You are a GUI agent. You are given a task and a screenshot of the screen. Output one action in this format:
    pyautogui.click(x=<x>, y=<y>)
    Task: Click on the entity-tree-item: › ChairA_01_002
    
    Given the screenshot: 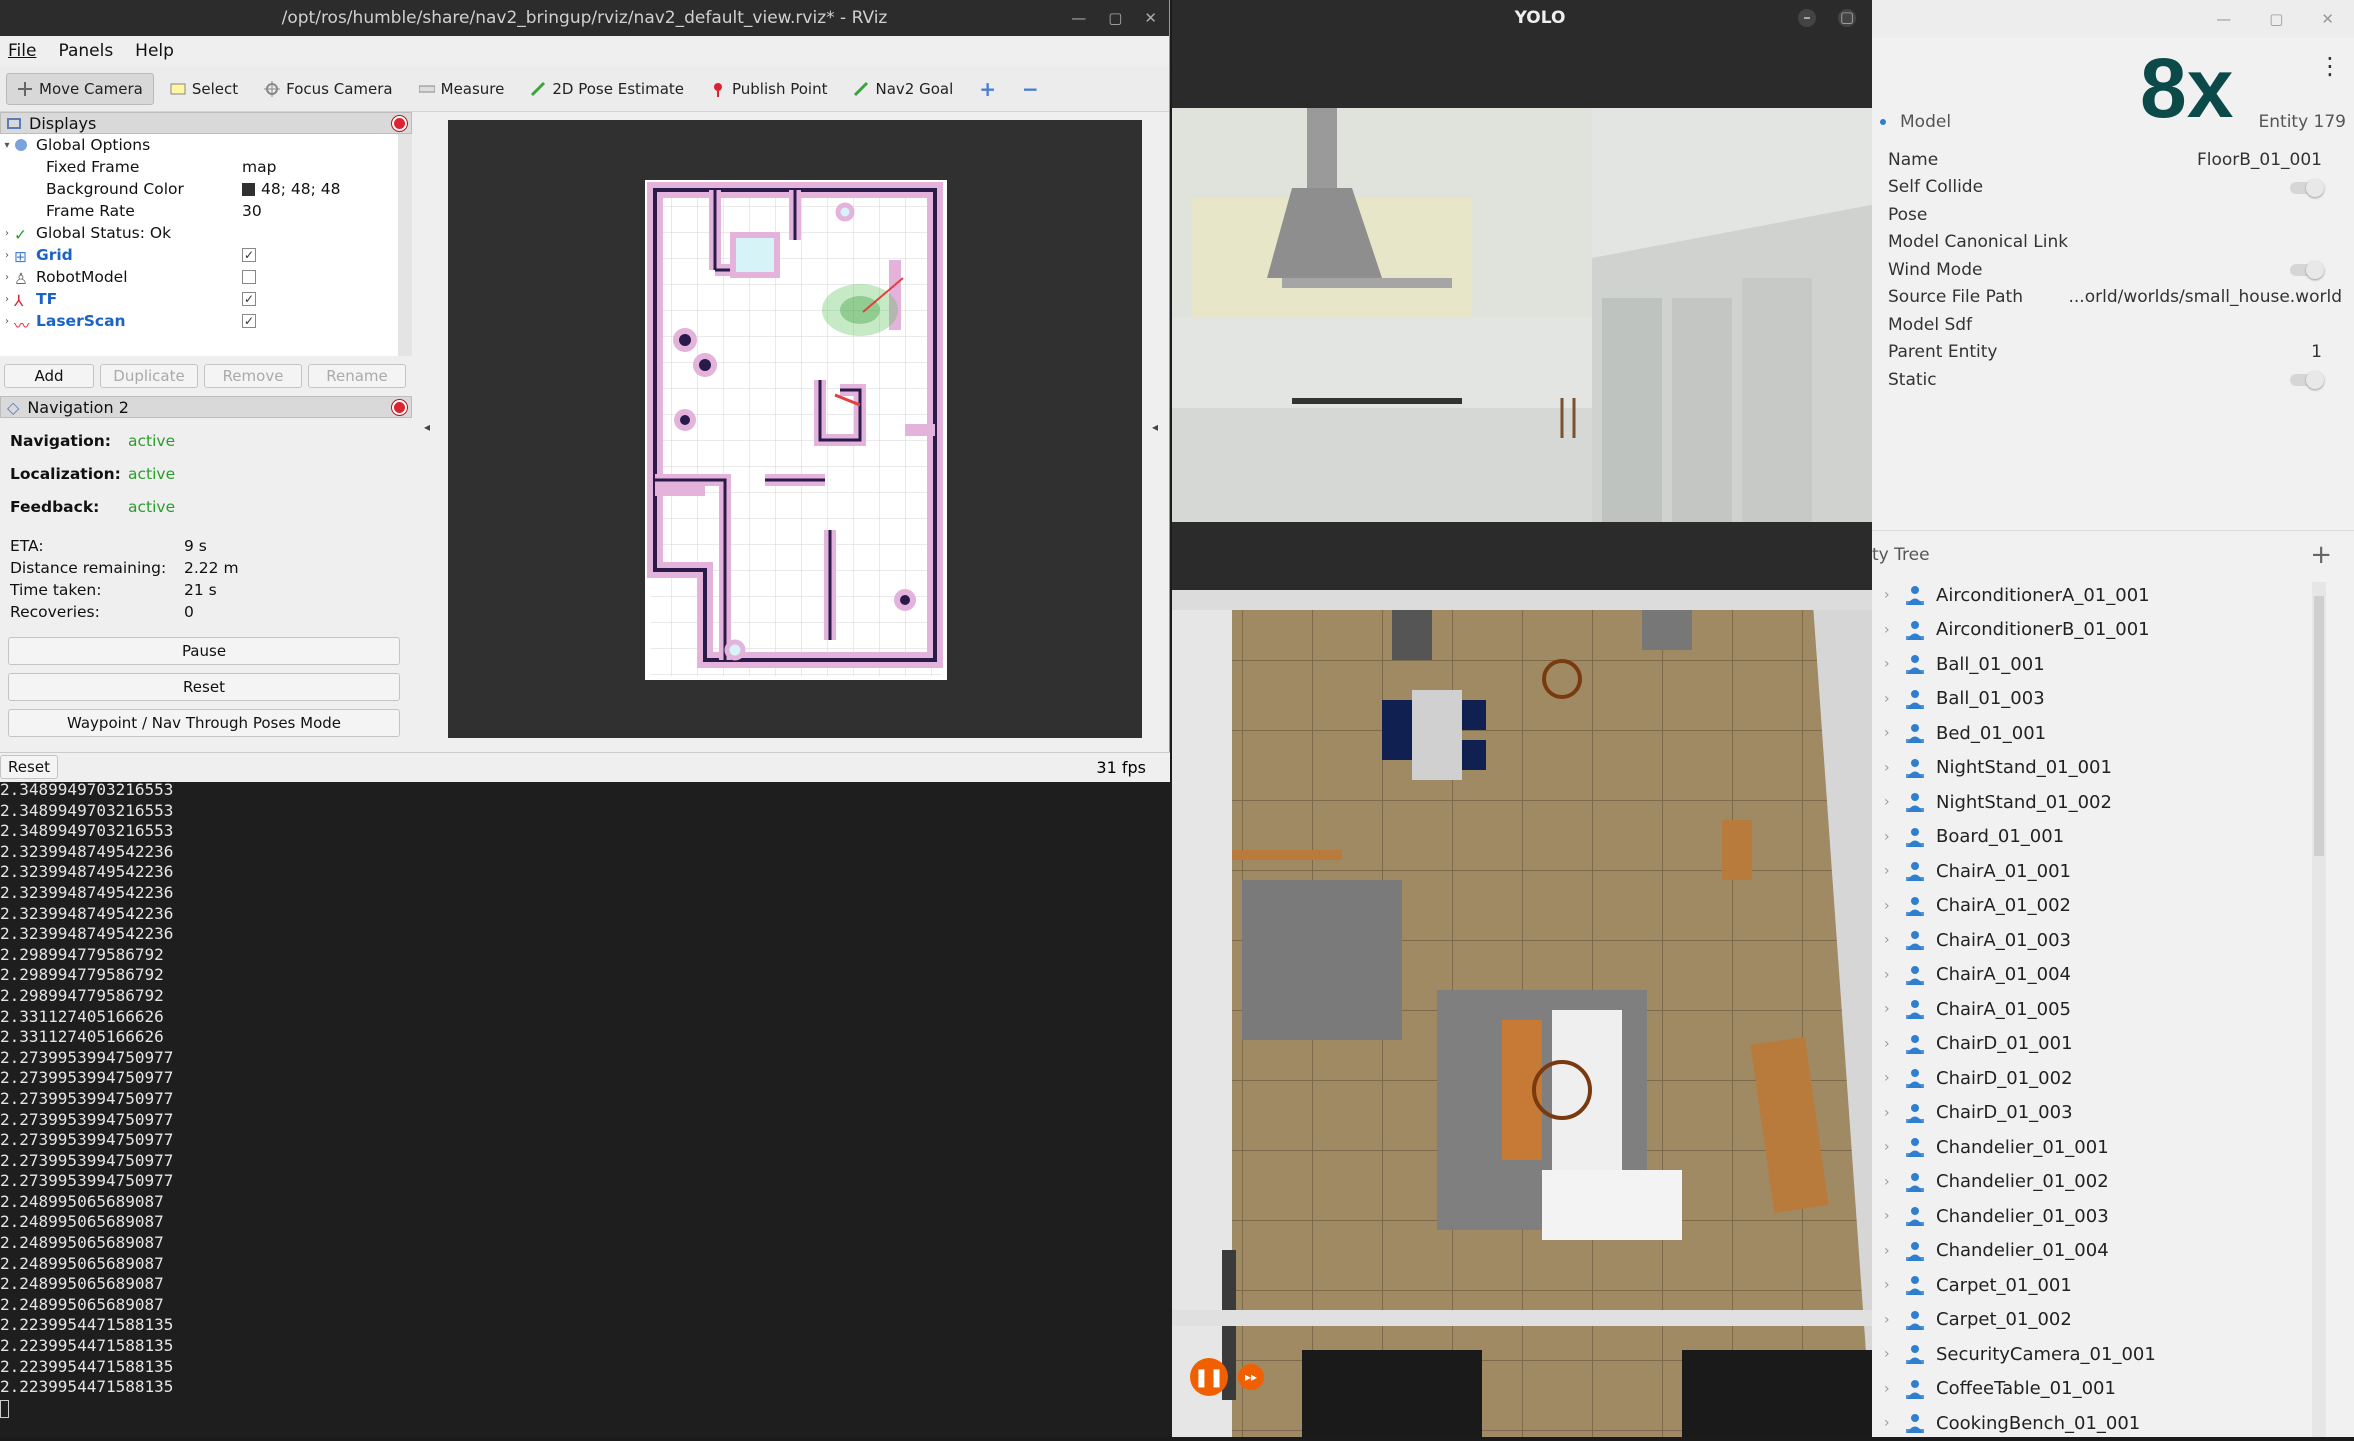 What is the action you would take?
    pyautogui.click(x=2095, y=906)
    